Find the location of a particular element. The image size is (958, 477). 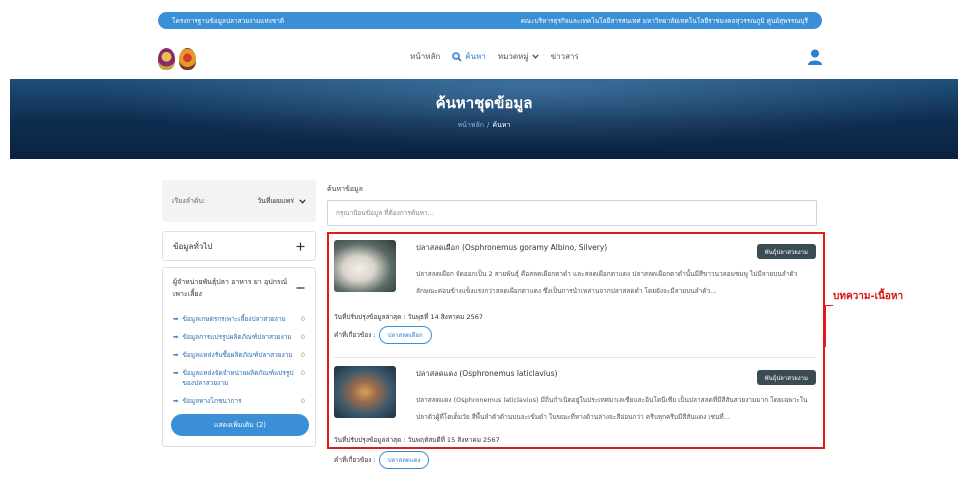

annotation-callout-line is located at coordinates (829, 326).